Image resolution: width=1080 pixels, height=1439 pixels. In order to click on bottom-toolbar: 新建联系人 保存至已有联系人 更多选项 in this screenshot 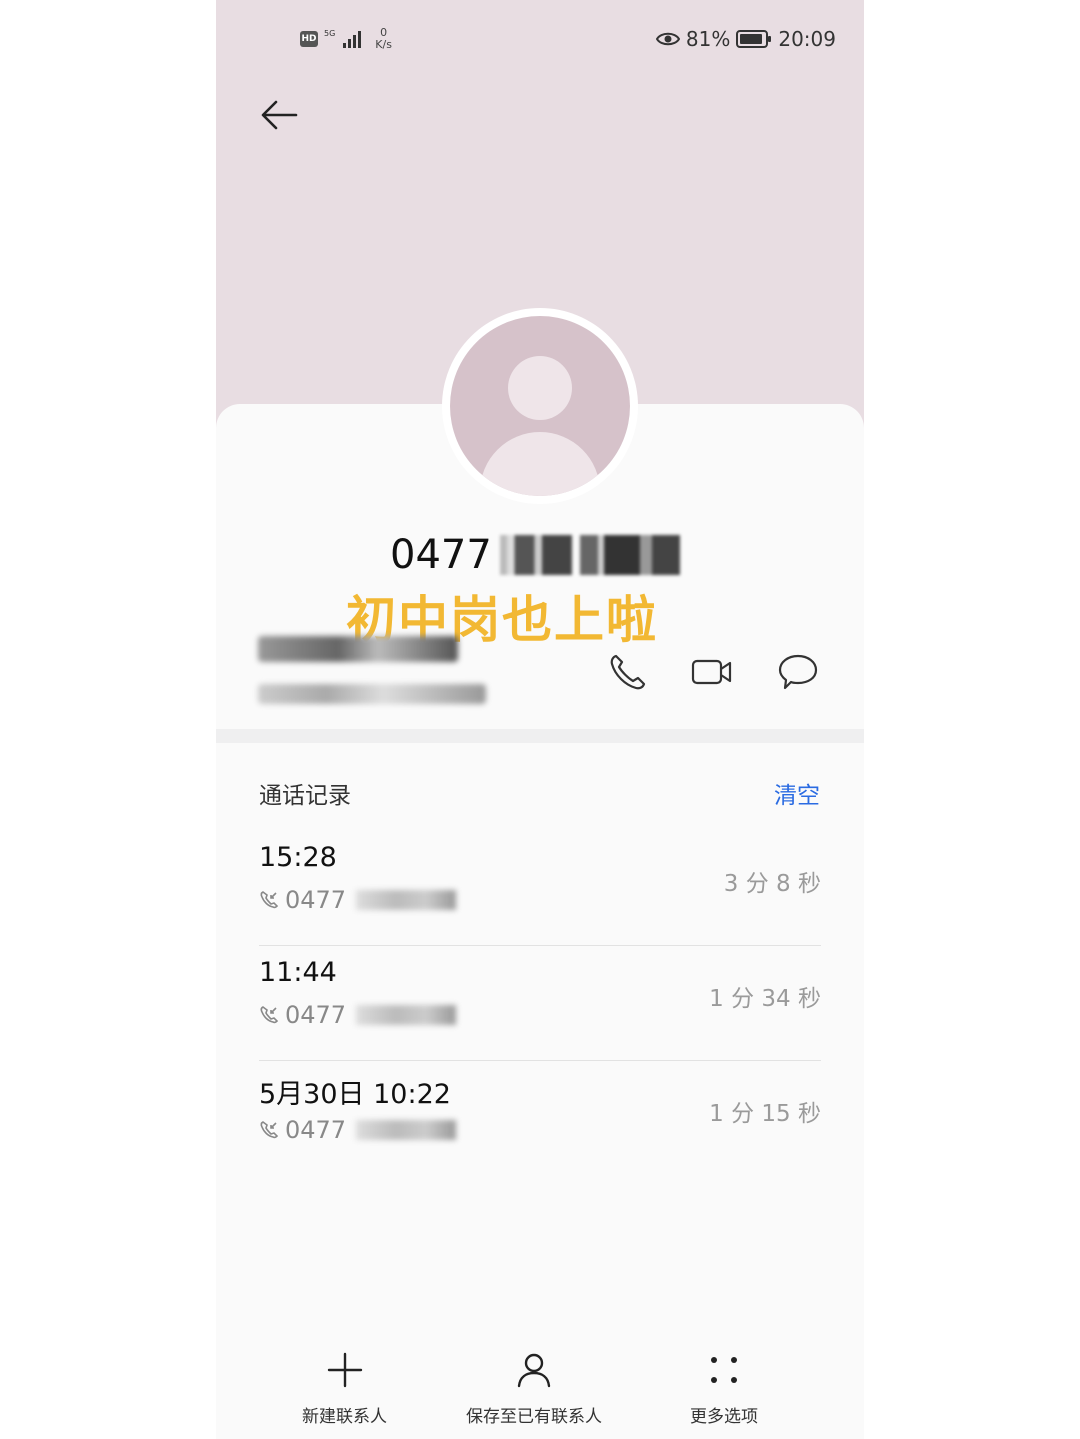, I will do `click(540, 1394)`.